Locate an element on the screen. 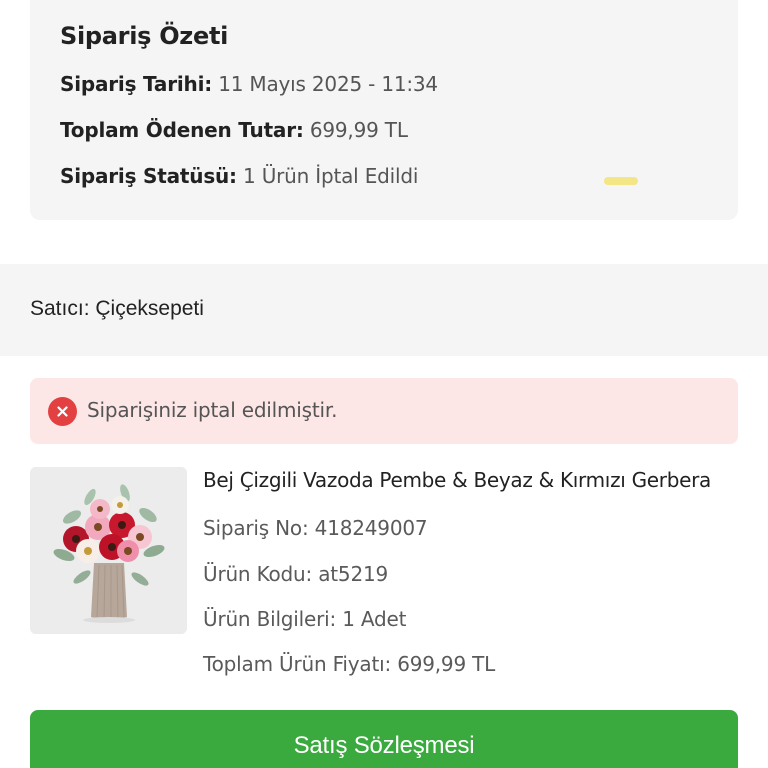  product-price-row: Toplam Ürün Fiyatı: 699,99 TL is located at coordinates (349, 664).